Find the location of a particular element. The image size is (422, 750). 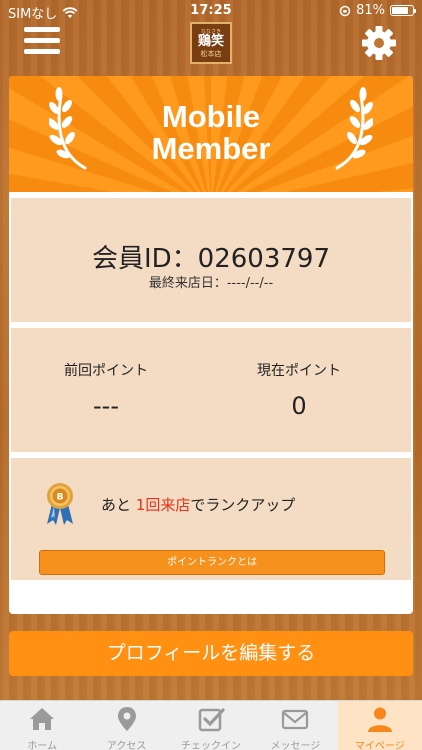

rank-text-after: でランクアップ is located at coordinates (243, 505).